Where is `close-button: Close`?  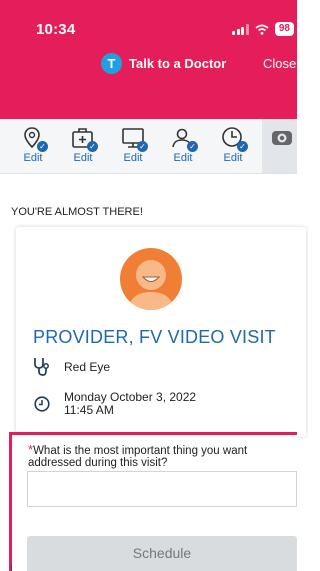
close-button: Close is located at coordinates (279, 63).